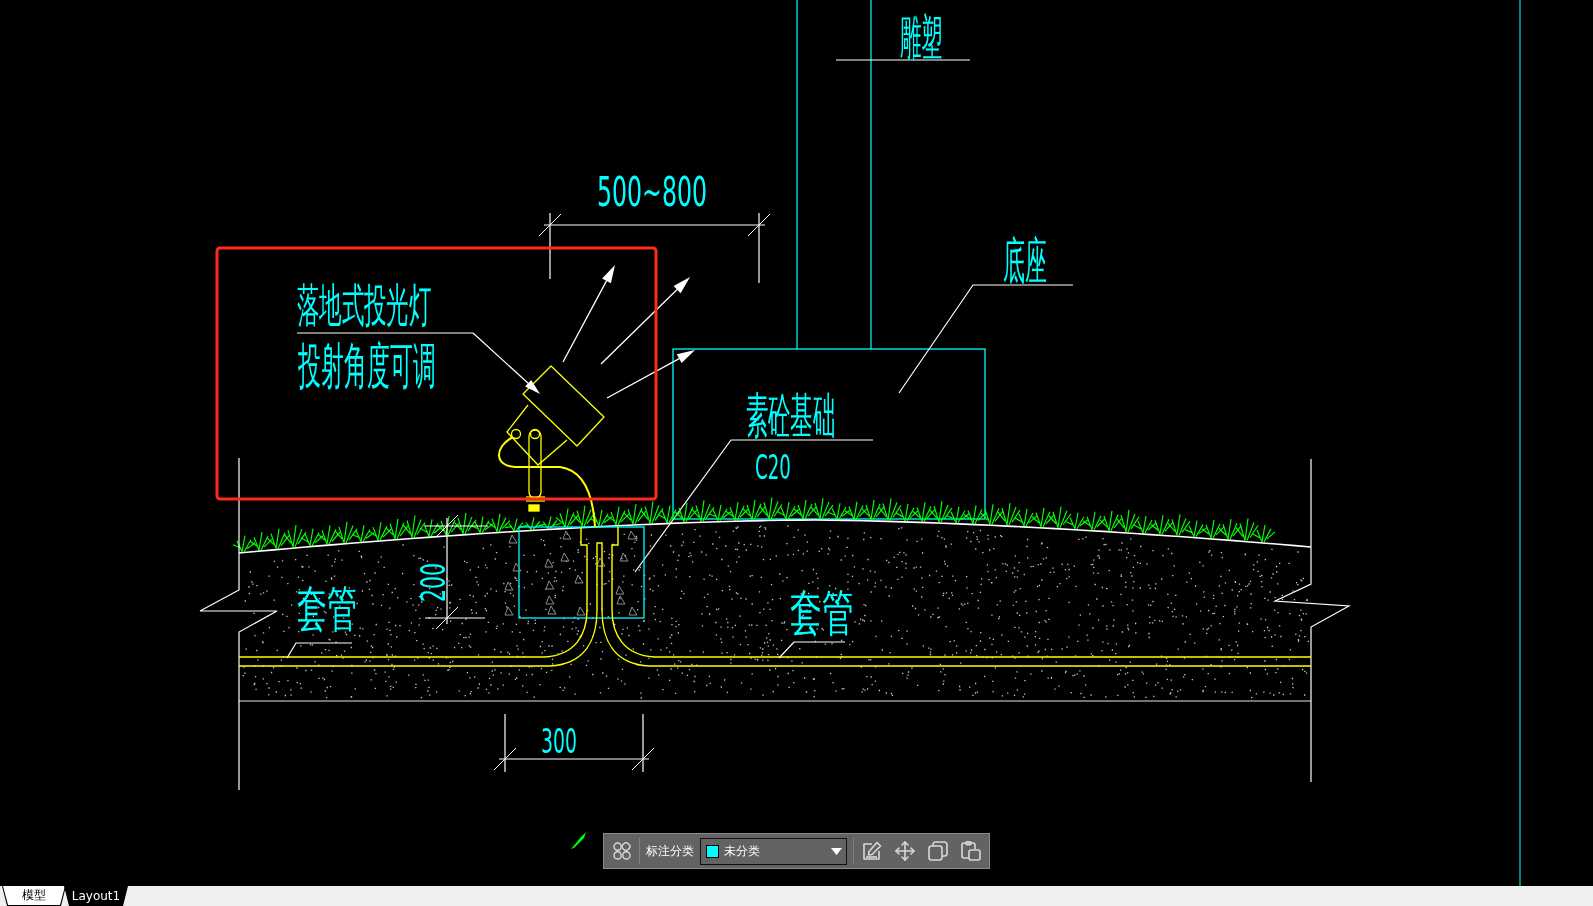  Describe the element at coordinates (921, 37) in the screenshot. I see `sculpture-label: 雕塑` at that location.